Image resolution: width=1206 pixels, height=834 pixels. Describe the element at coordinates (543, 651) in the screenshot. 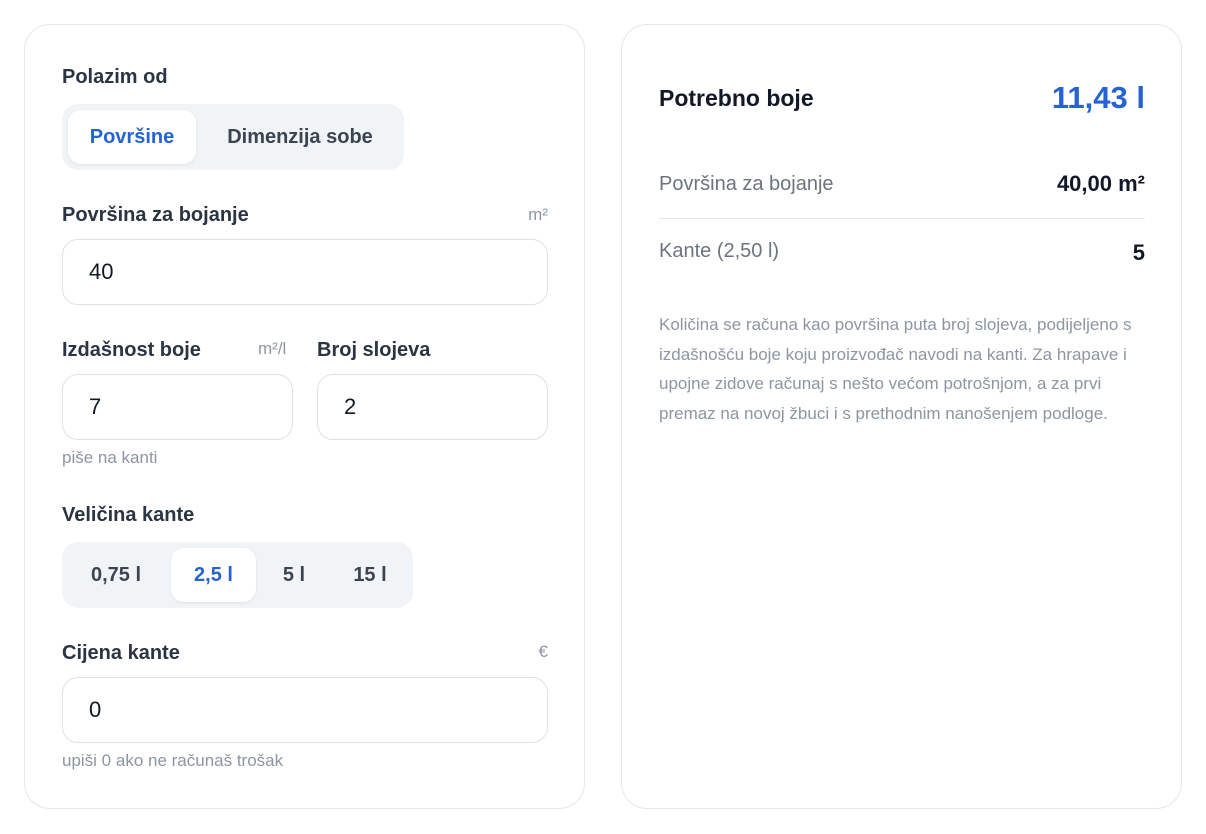

I see `currency-unit: €` at that location.